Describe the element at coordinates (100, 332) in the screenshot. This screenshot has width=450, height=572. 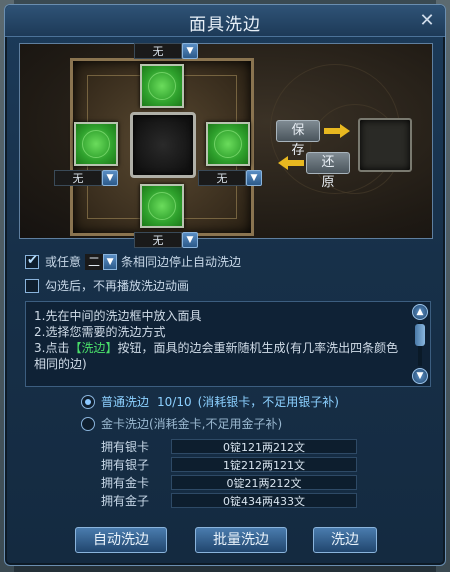
I see `instruction-line: 2.选择您需要的洗边方式` at that location.